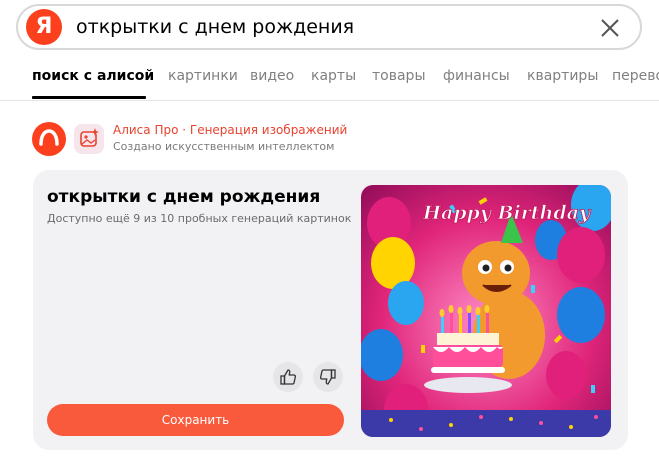 The height and width of the screenshot is (475, 659). I want to click on tab-finance: финансы, so click(476, 76).